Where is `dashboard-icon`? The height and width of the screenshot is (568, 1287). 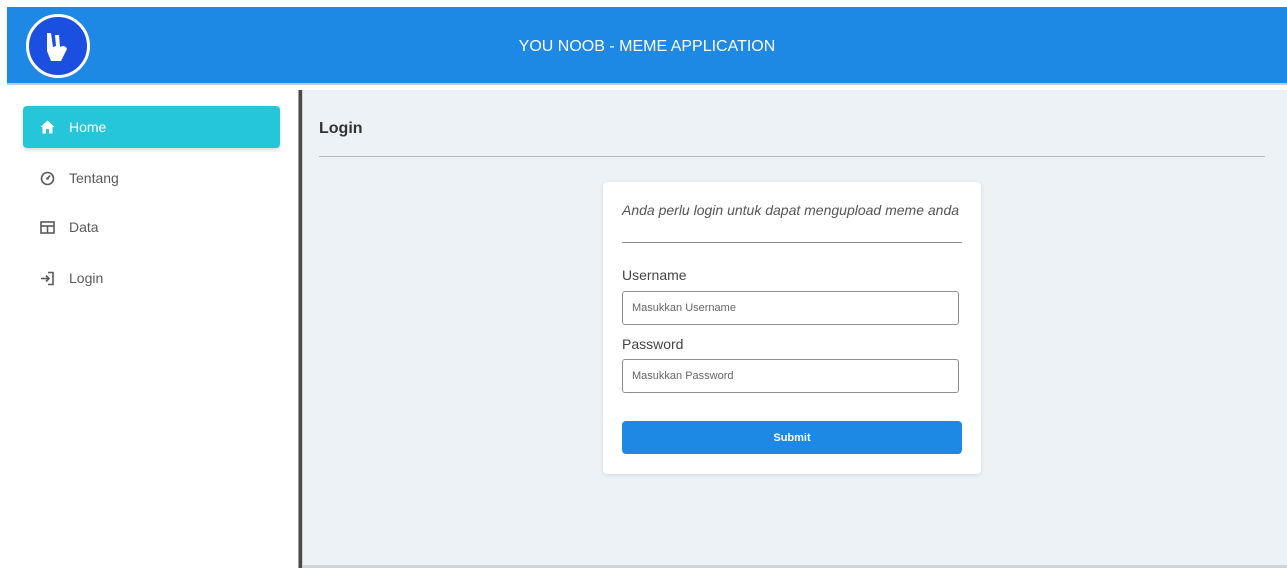
dashboard-icon is located at coordinates (47, 178).